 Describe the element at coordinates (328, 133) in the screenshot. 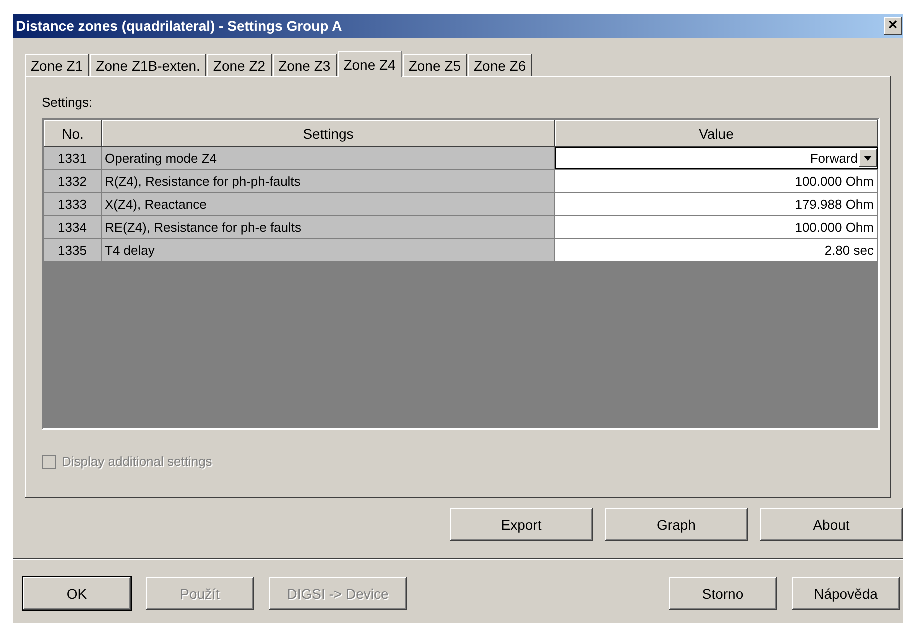

I see `column-header: Settings` at that location.